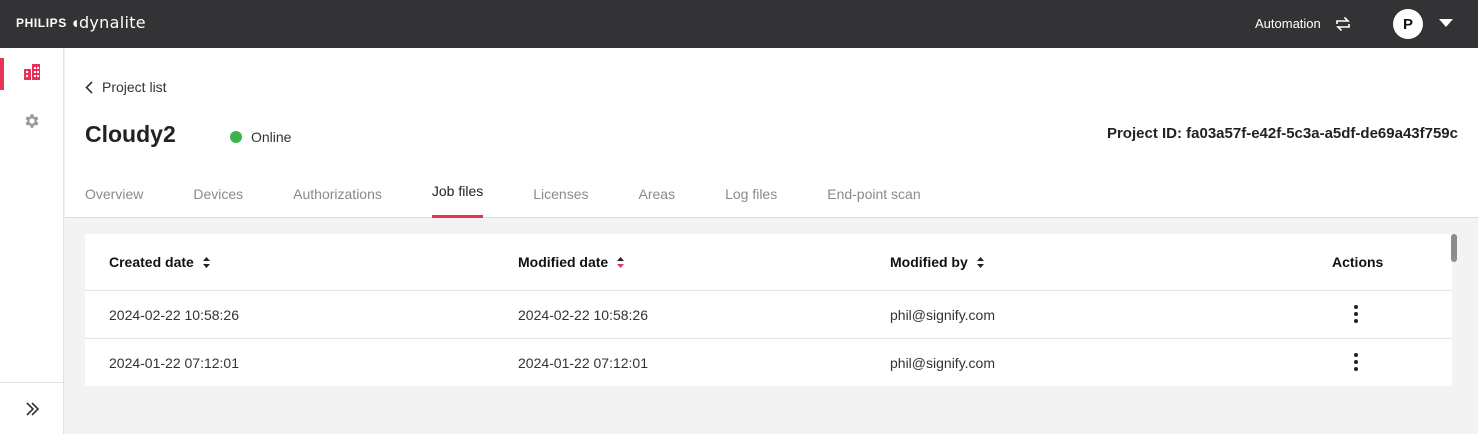 This screenshot has height=434, width=1478. Describe the element at coordinates (174, 315) in the screenshot. I see `cell-created-date: 2024-02-22 10:58:26` at that location.